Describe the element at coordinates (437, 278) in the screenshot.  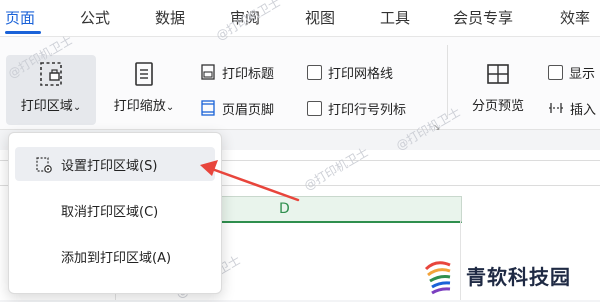
I see `brand-logo-icon` at that location.